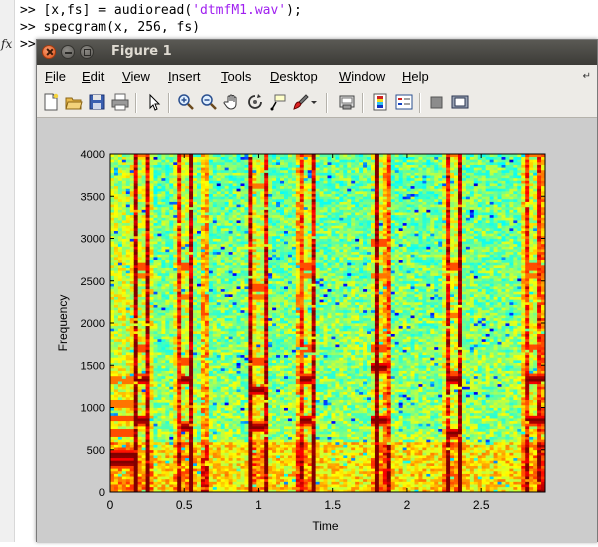 The height and width of the screenshot is (547, 598). I want to click on menu-window: Window, so click(362, 76).